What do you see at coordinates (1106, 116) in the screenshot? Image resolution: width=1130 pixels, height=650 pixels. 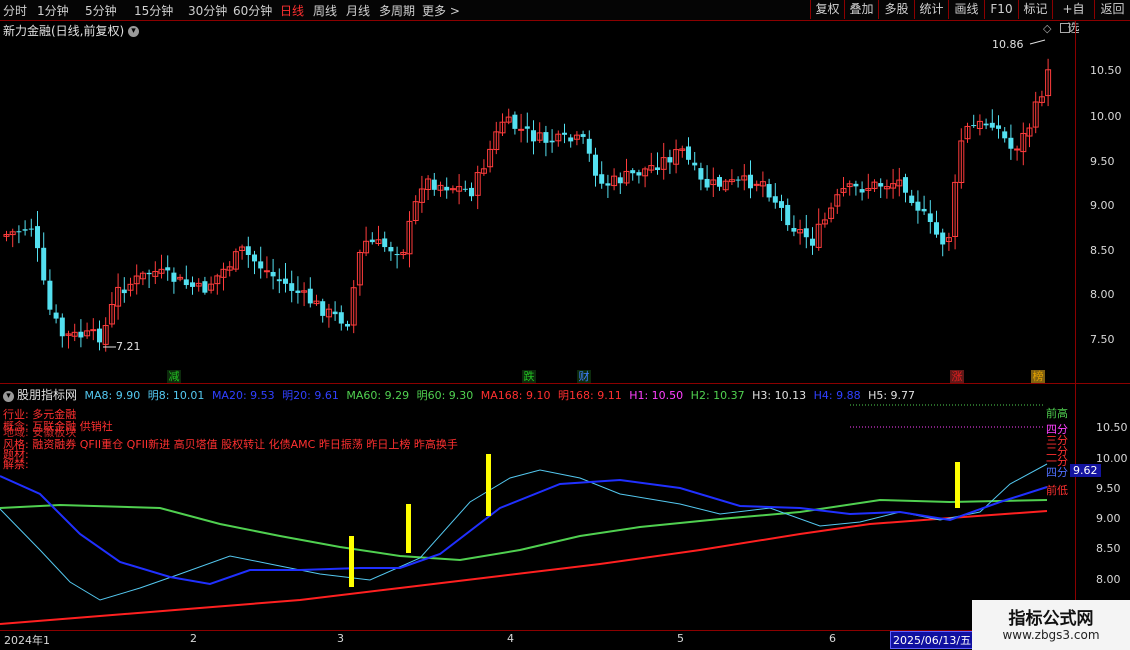 I see `price-tick: 10.00` at bounding box center [1106, 116].